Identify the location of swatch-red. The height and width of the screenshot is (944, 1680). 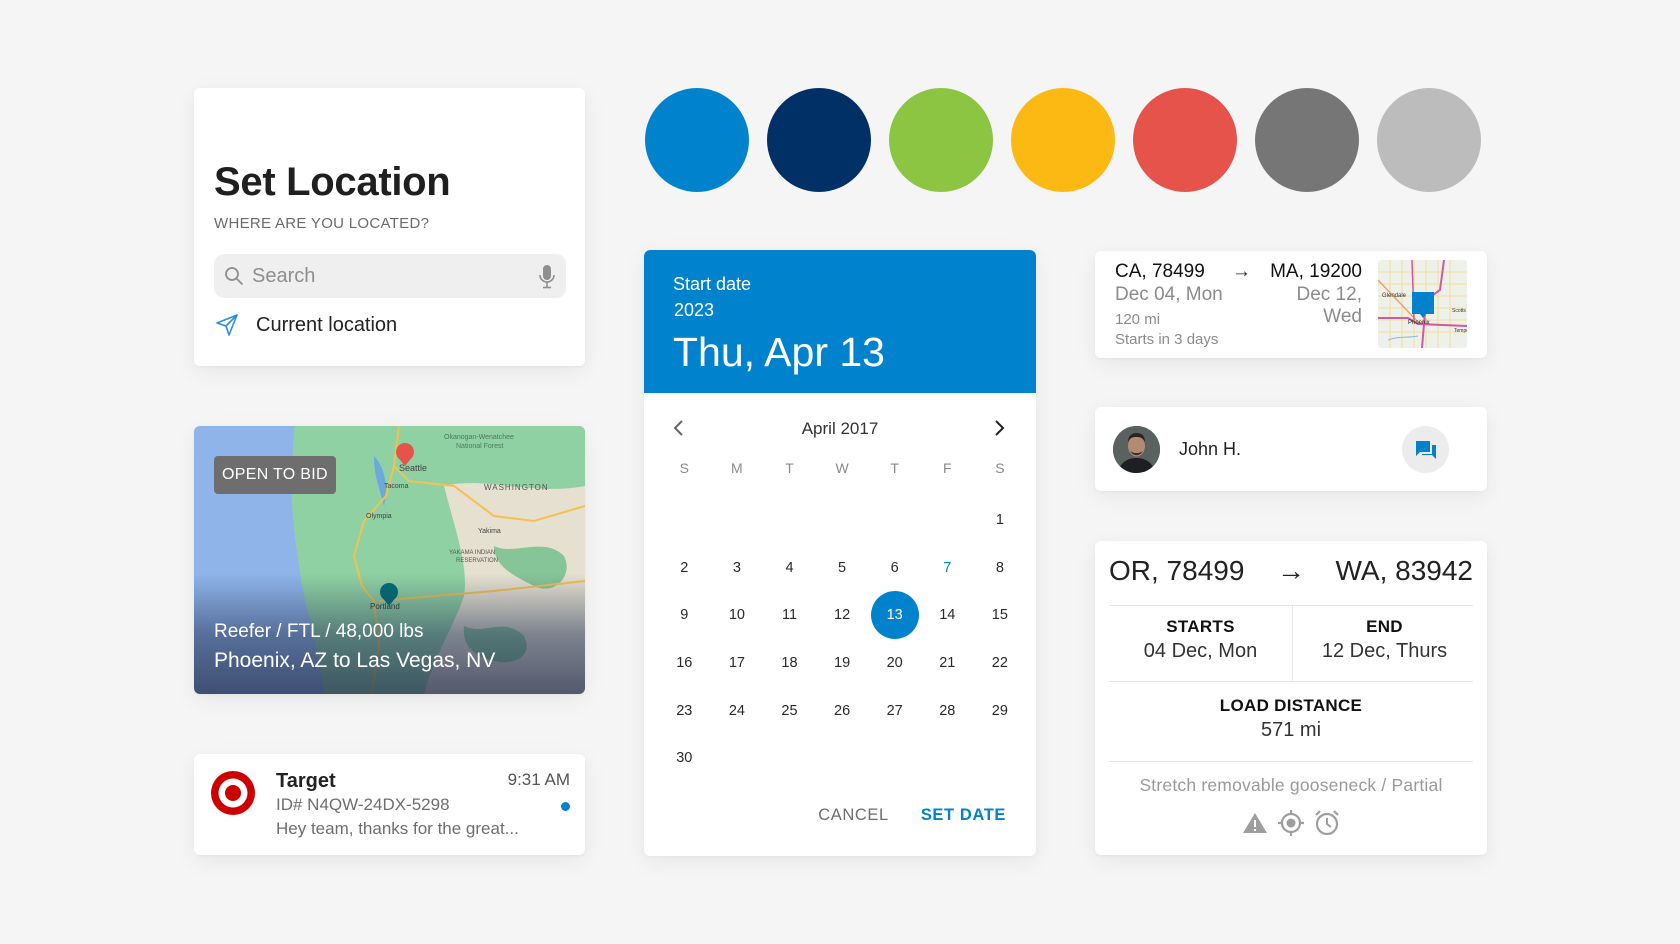
(1185, 140).